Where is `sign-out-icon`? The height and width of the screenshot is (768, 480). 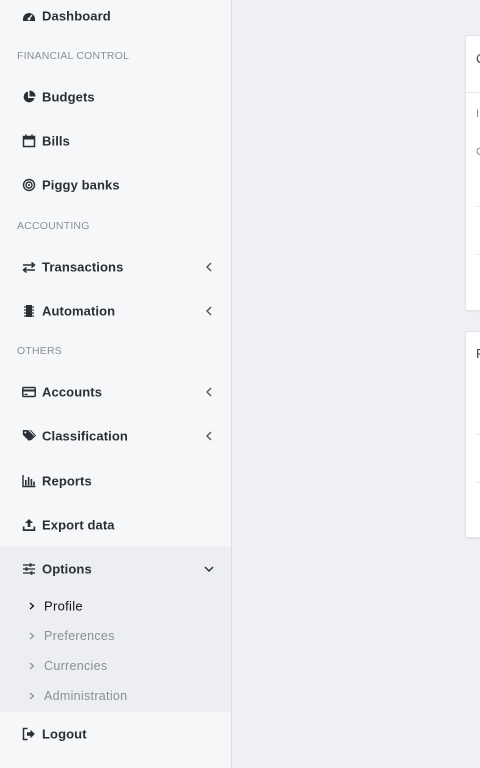
sign-out-icon is located at coordinates (29, 734).